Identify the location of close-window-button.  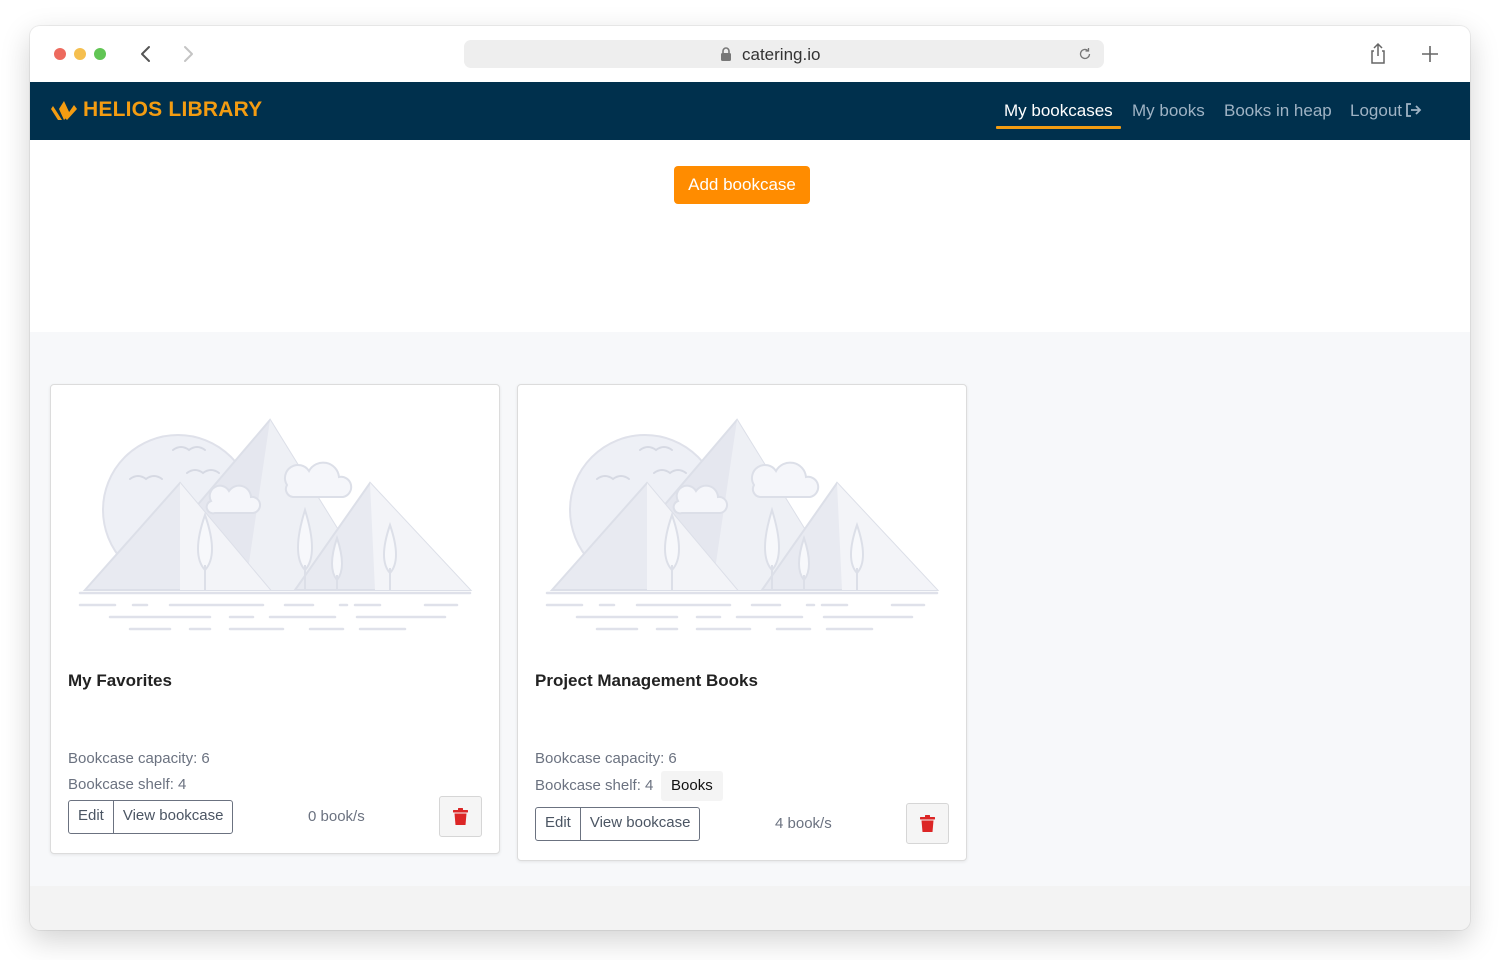
(60, 54).